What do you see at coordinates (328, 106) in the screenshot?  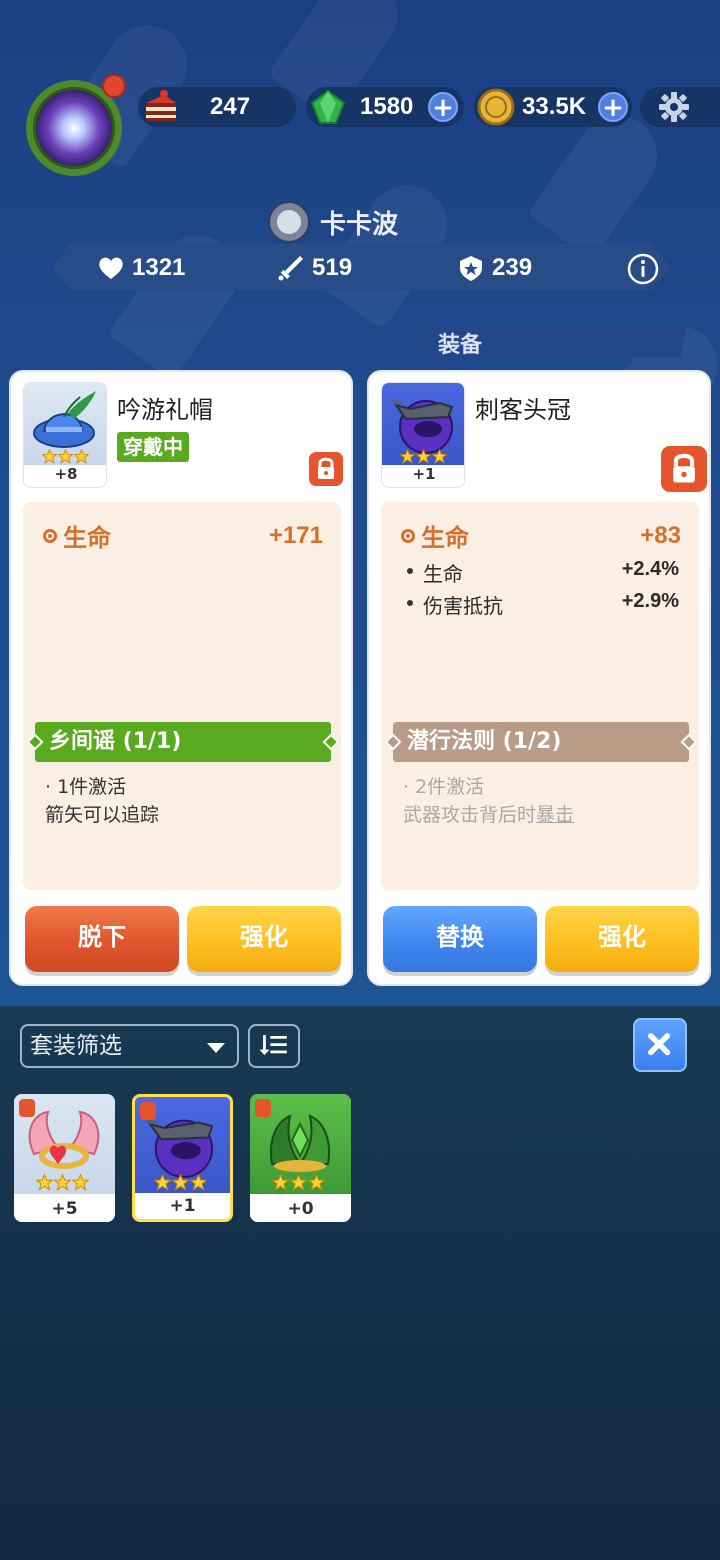 I see `gem-icon` at bounding box center [328, 106].